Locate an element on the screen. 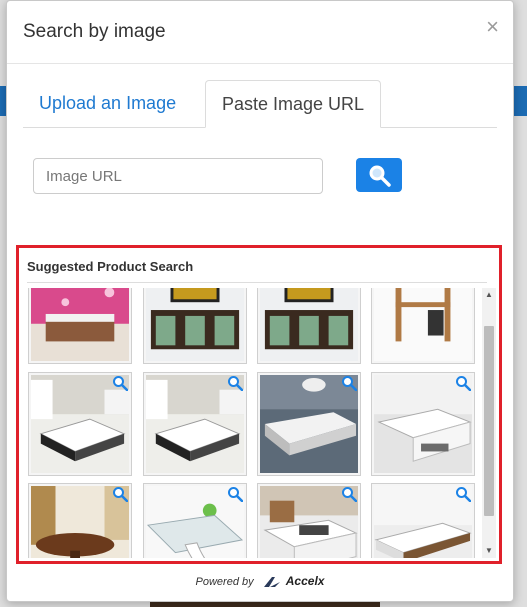 The width and height of the screenshot is (527, 607). tab-bar: Upload an Image Paste Image URL is located at coordinates (260, 104).